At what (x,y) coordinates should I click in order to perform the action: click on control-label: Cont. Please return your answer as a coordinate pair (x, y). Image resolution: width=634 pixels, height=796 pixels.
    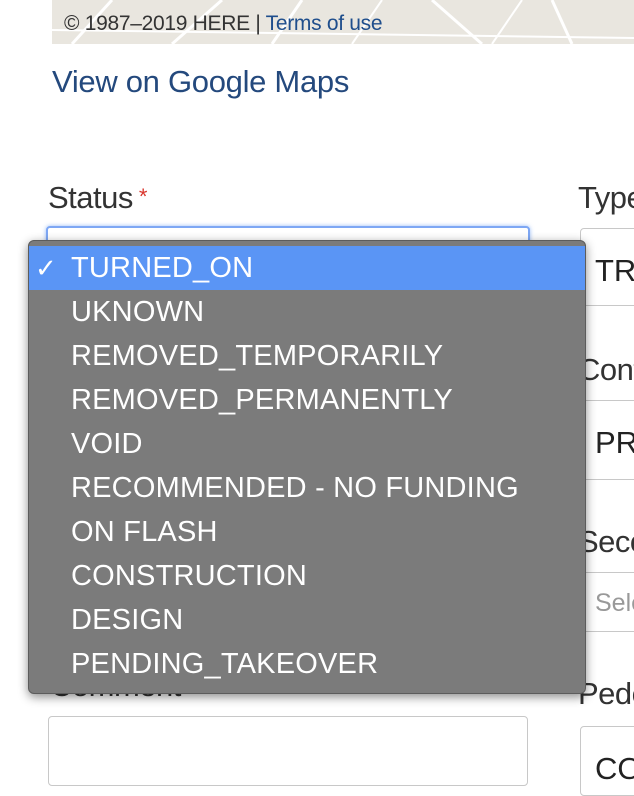
    Looking at the image, I should click on (606, 369).